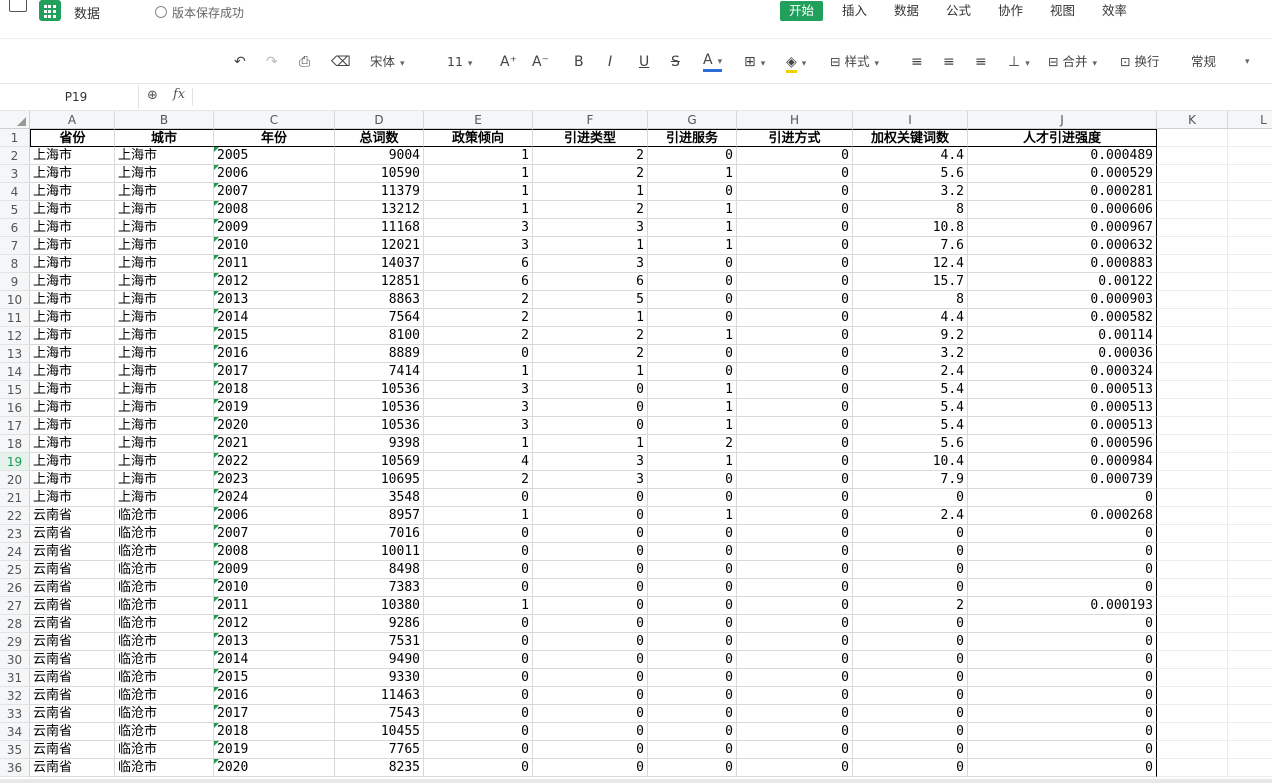 The width and height of the screenshot is (1272, 783). Describe the element at coordinates (274, 372) in the screenshot. I see `table-cell: 2017` at that location.